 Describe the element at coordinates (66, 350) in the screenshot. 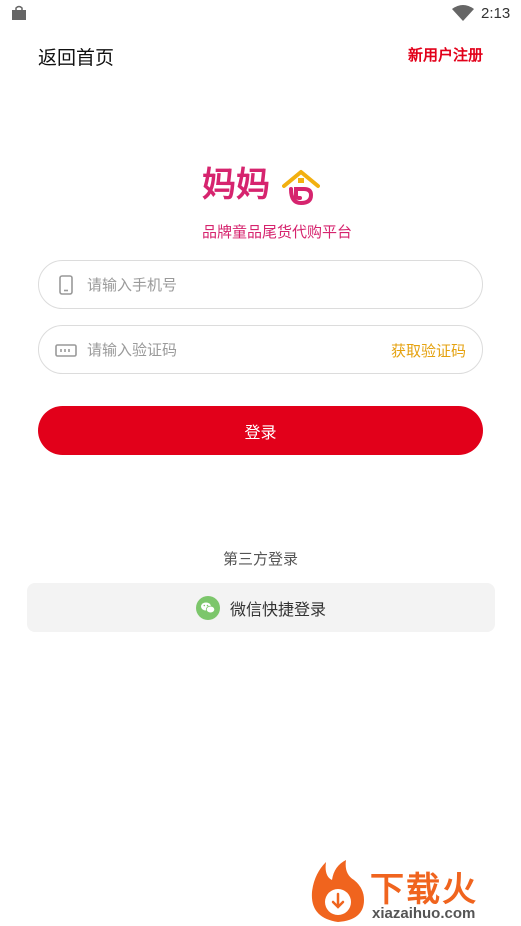

I see `keyboard-icon` at that location.